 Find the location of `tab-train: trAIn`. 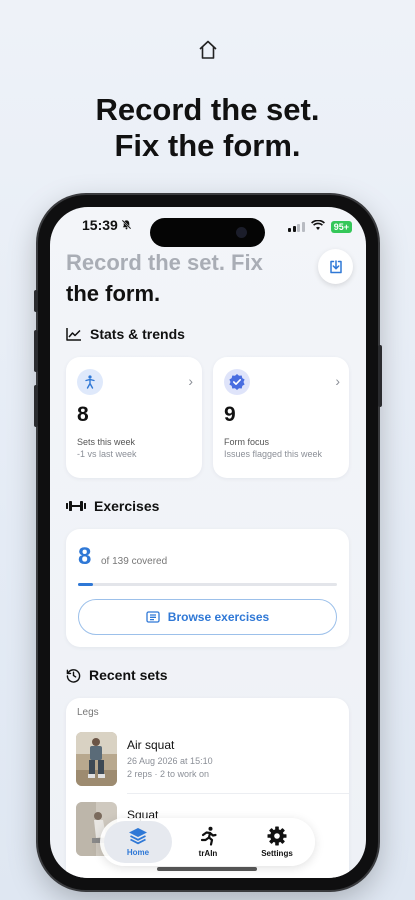

tab-train: trAIn is located at coordinates (208, 842).